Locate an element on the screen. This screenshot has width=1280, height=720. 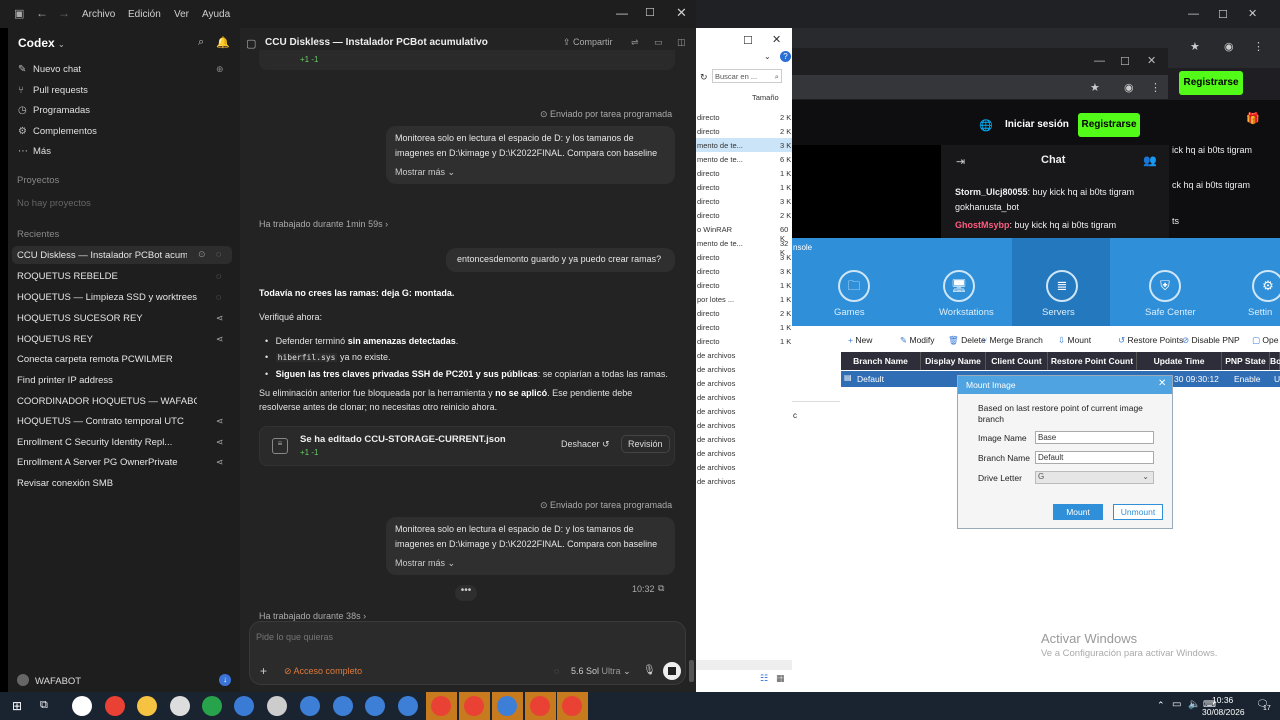
sidebar-item-scheduled: Programadas is located at coordinates (61, 110).